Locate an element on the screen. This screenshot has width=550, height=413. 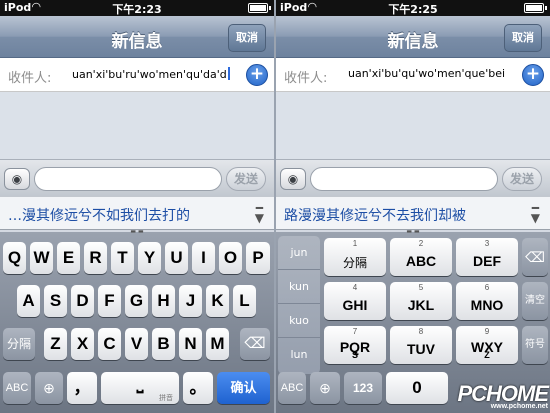
key-0: 0 is located at coordinates (417, 388).